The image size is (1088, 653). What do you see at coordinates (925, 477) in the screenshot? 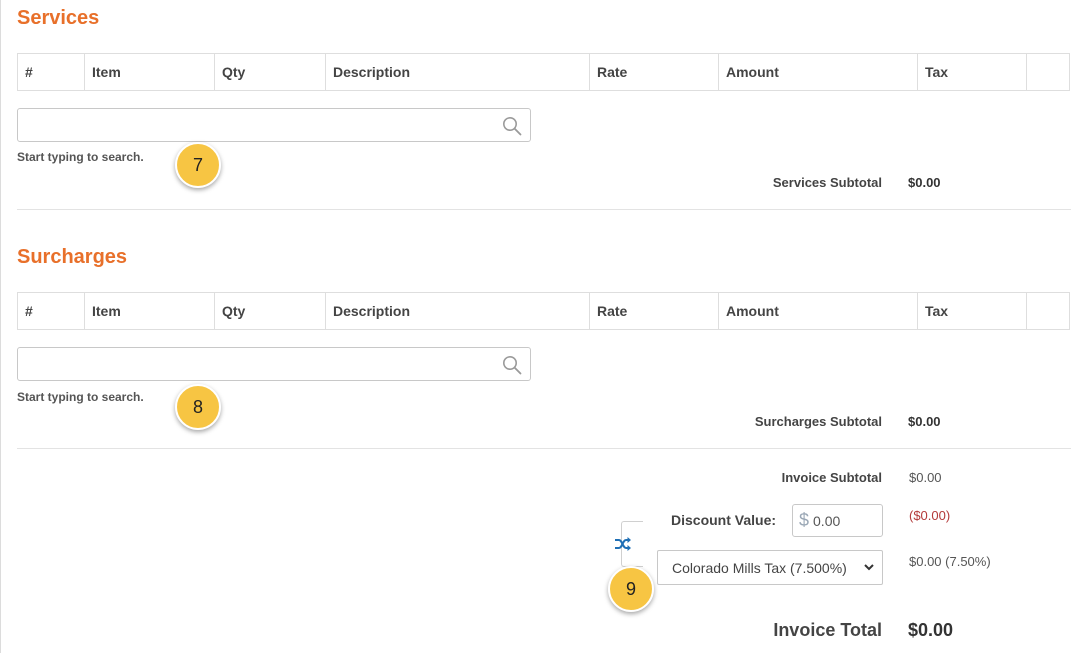
I see `invoice-subtotal-value: $0.00` at bounding box center [925, 477].